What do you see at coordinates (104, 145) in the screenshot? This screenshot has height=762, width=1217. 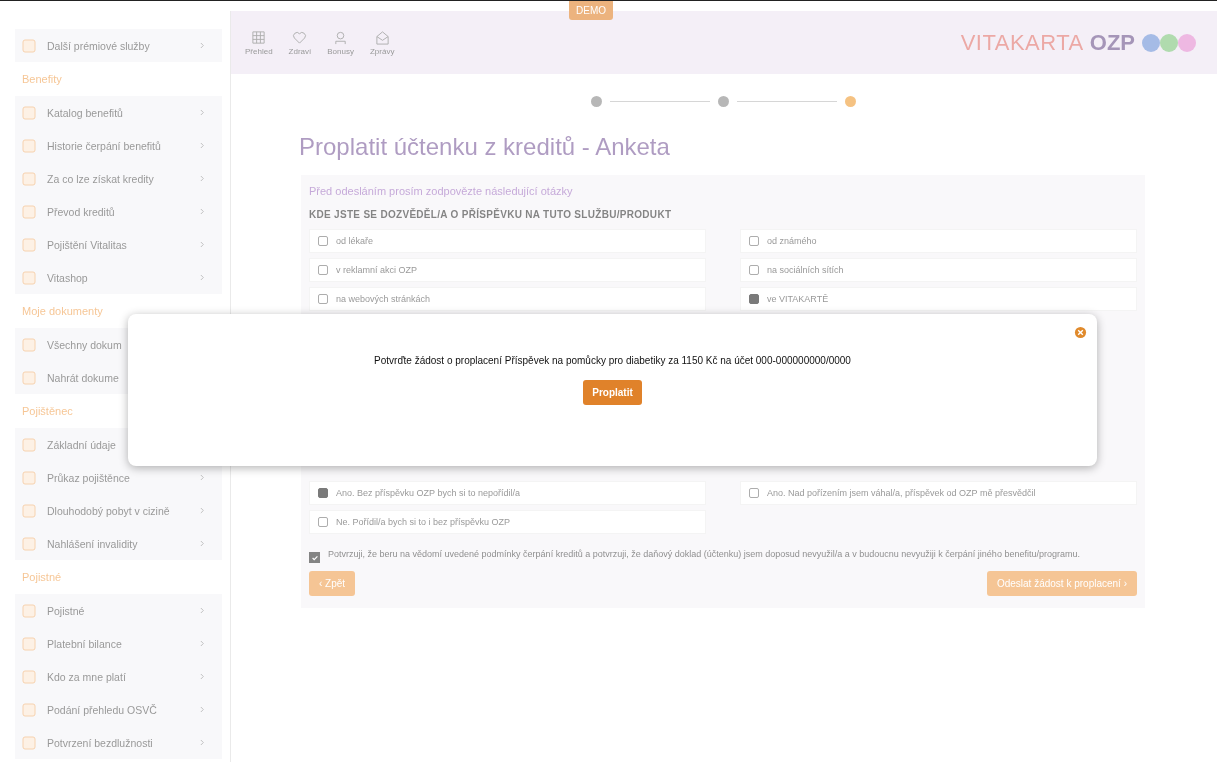 I see `sidebar-item-label: Historie čerpání benefitů` at bounding box center [104, 145].